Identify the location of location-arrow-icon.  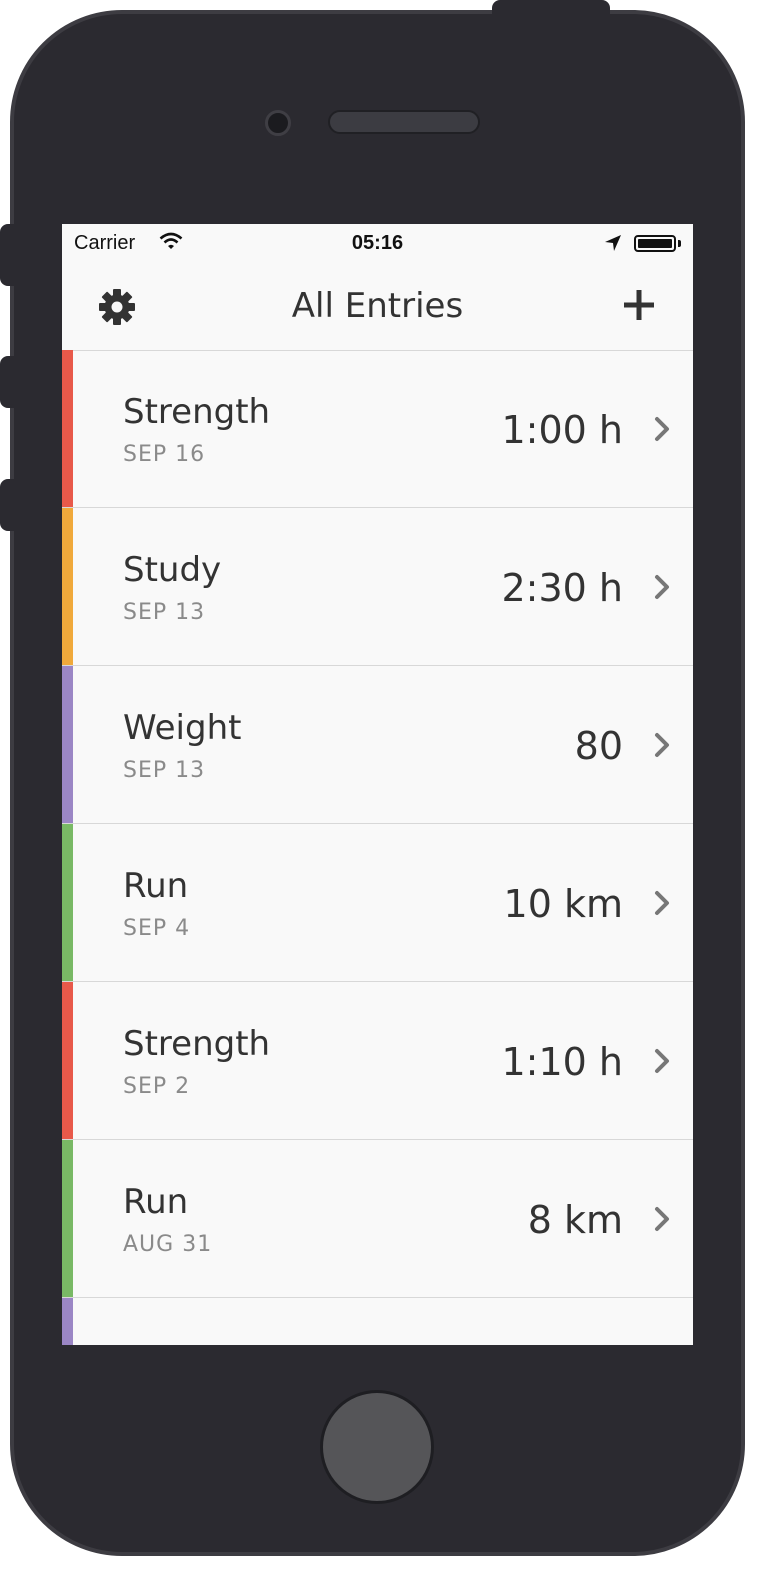
(613, 243).